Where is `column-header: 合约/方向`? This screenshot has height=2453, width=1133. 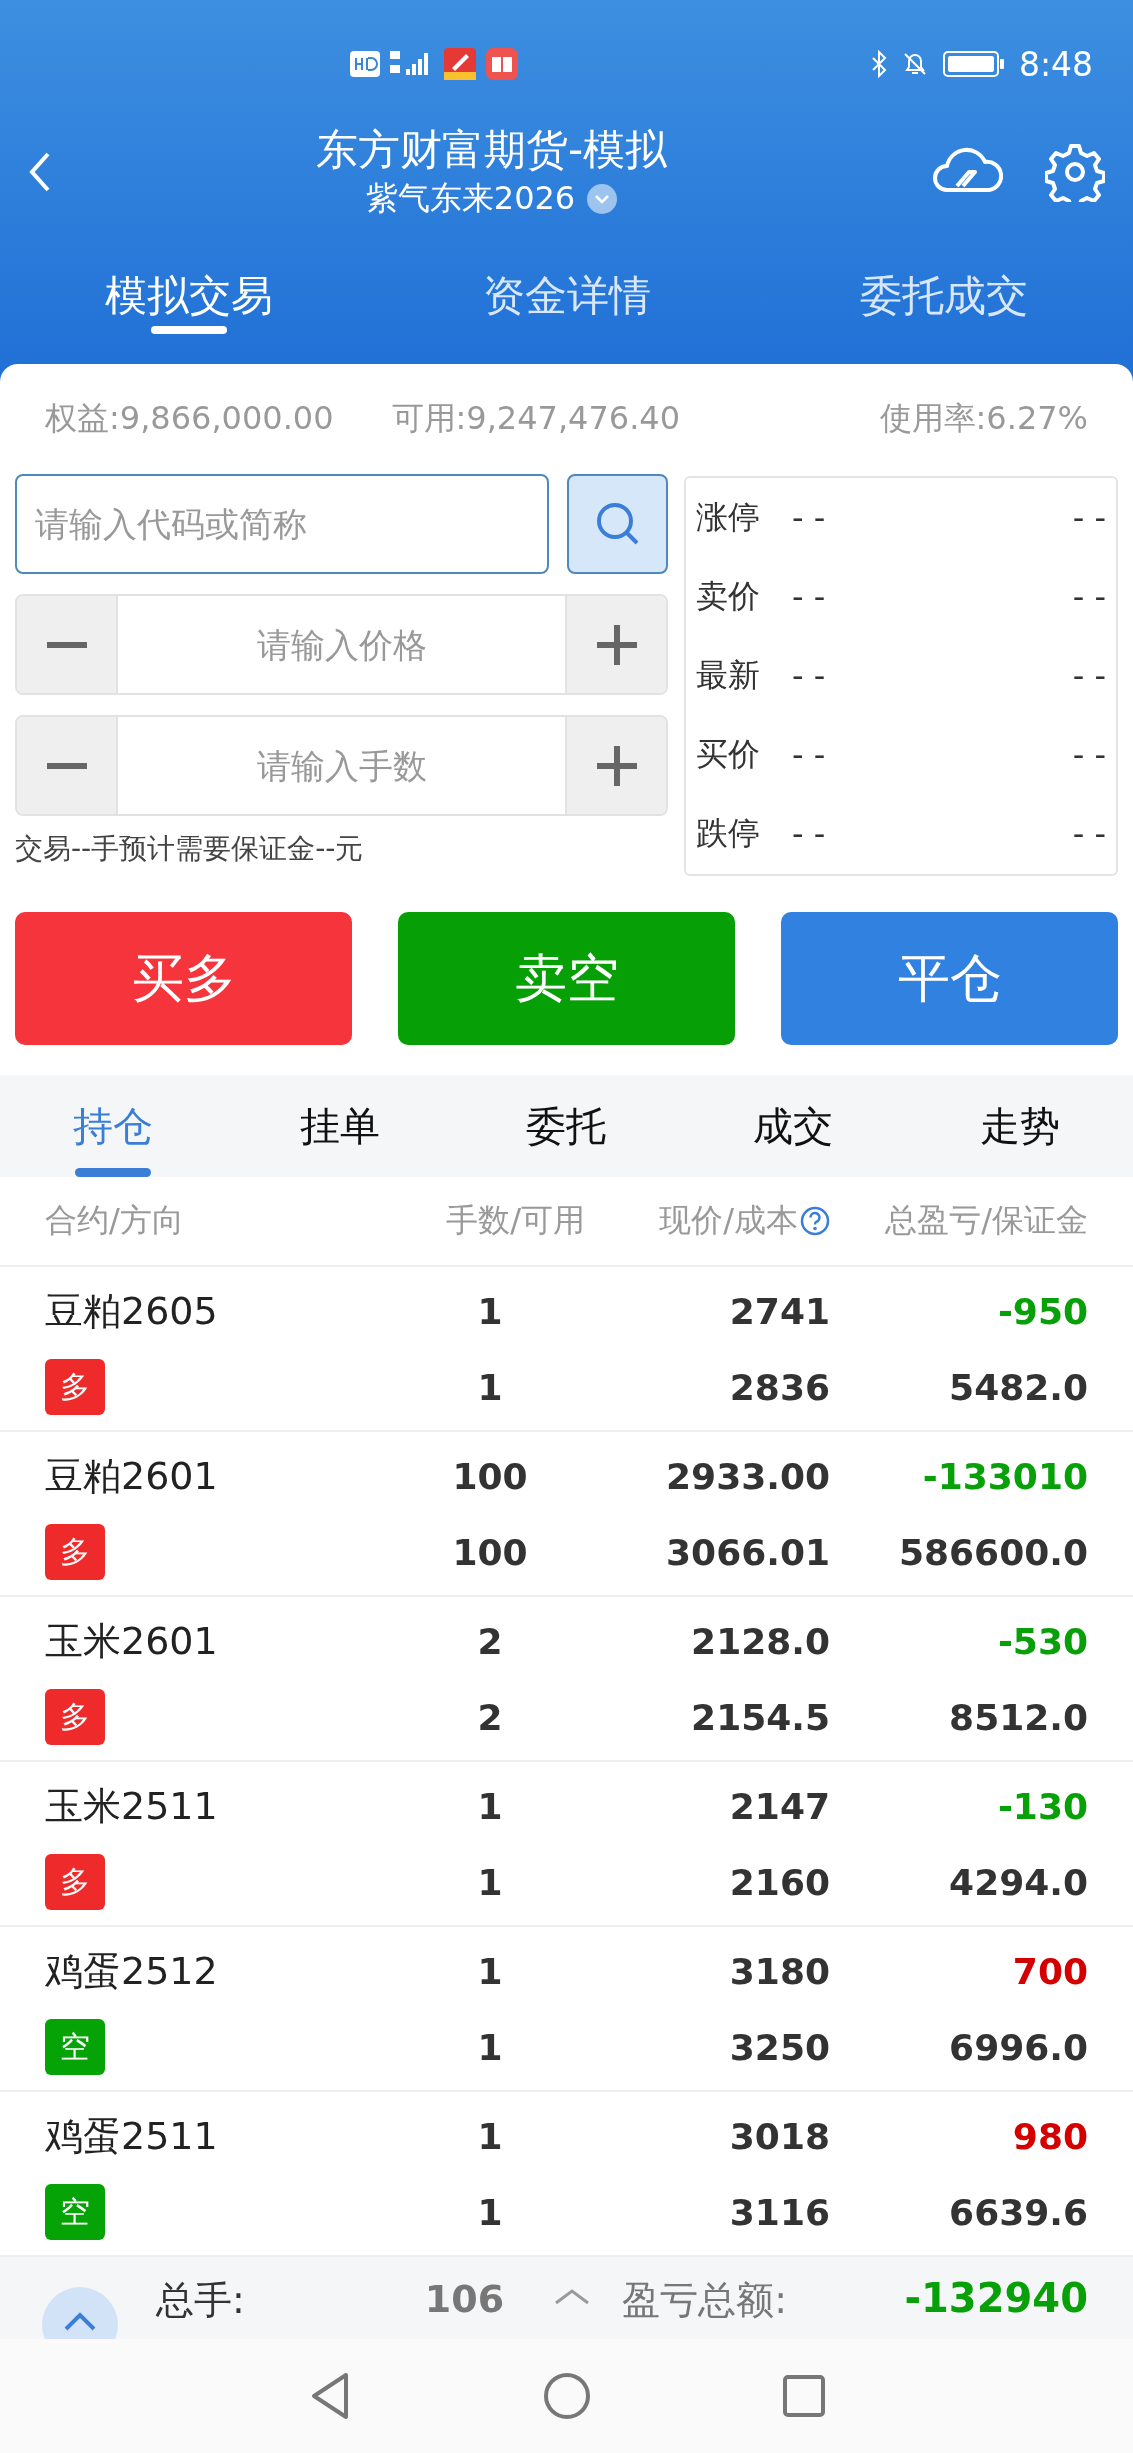
column-header: 合约/方向 is located at coordinates (114, 1220).